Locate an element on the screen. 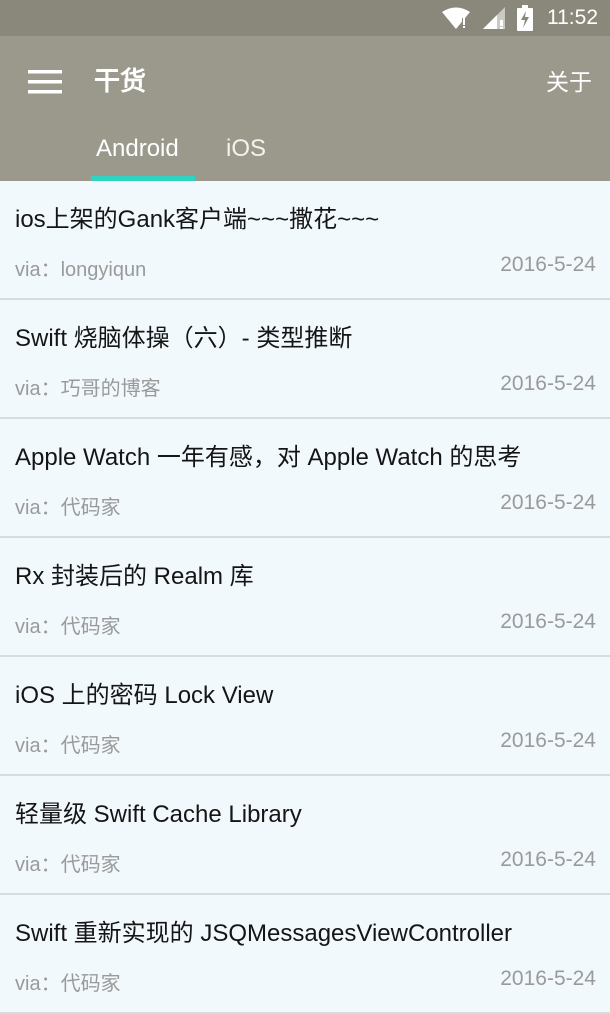 The height and width of the screenshot is (1014, 610). wifi-icon is located at coordinates (456, 18).